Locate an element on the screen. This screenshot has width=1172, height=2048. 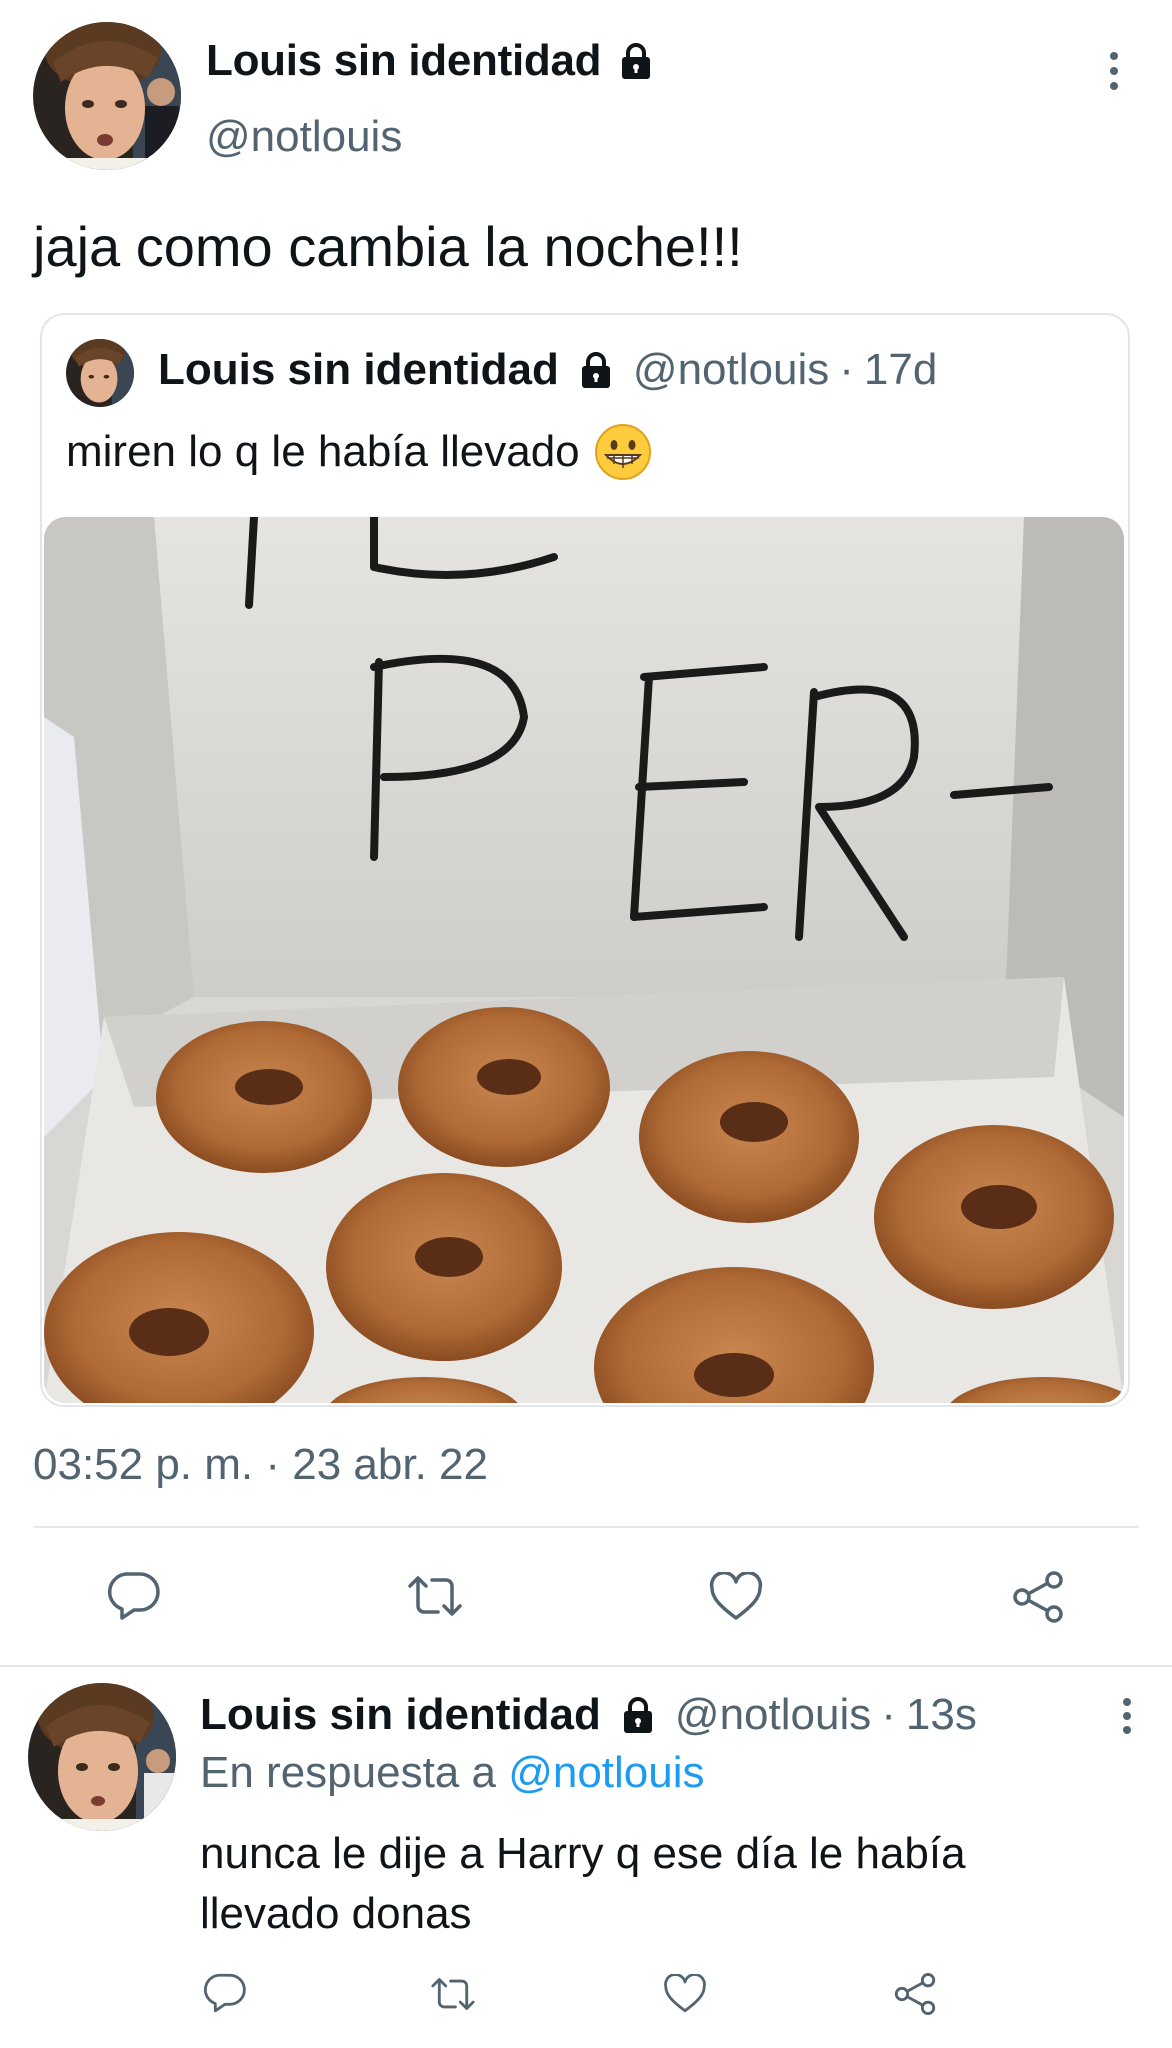
quoted-author-avatar is located at coordinates (100, 373).